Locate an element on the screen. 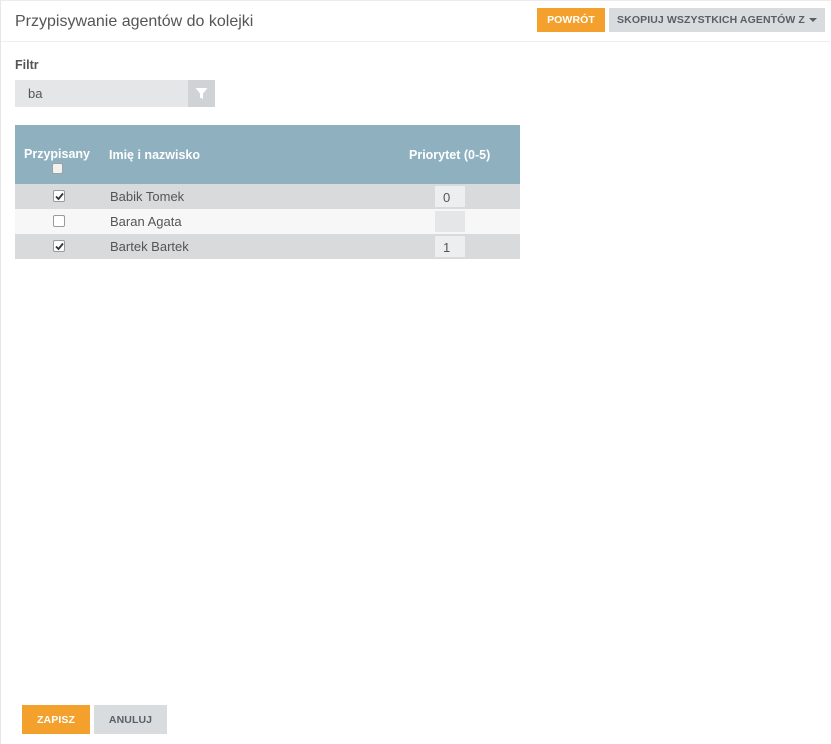 The height and width of the screenshot is (744, 831). back-button: POWRÓT is located at coordinates (571, 20).